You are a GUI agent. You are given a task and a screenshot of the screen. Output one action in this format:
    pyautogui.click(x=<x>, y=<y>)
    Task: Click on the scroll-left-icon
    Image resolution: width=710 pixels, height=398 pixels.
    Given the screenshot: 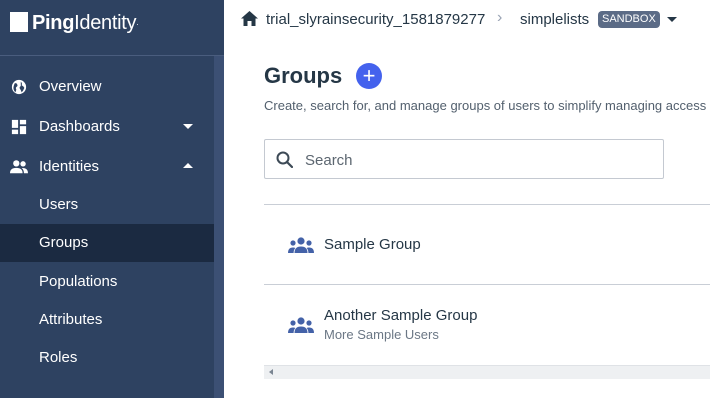 What is the action you would take?
    pyautogui.click(x=271, y=372)
    